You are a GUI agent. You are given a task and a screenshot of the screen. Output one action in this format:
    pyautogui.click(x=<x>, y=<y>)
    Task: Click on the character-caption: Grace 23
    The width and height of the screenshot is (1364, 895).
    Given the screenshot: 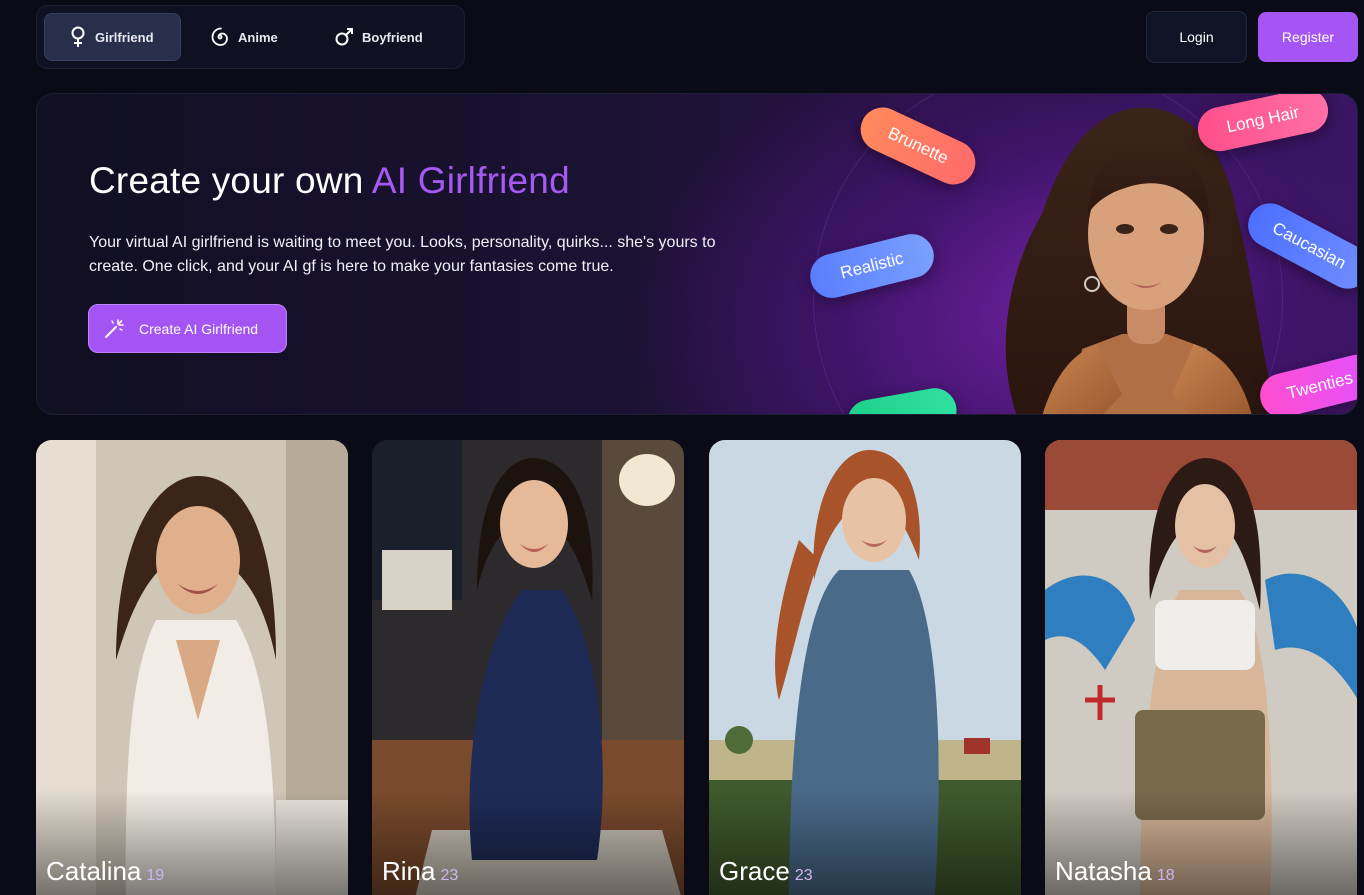 What is the action you would take?
    pyautogui.click(x=766, y=871)
    